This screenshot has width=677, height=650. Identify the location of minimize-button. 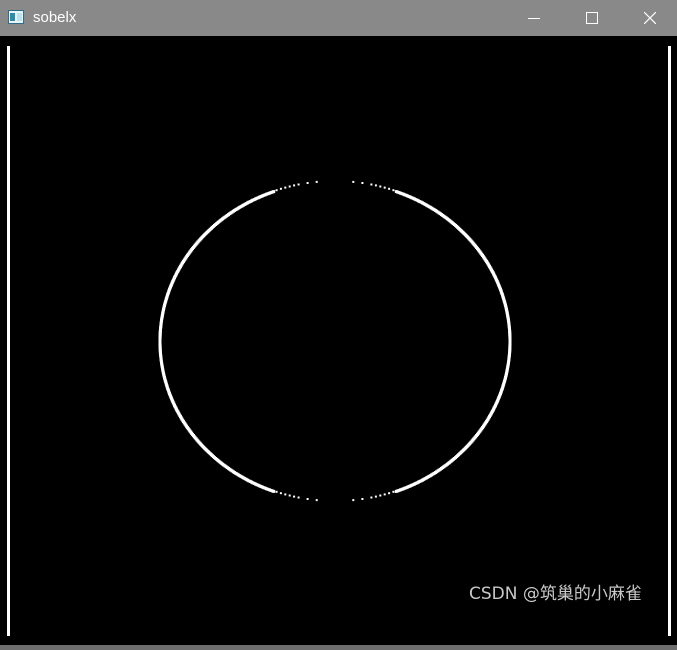
(534, 18).